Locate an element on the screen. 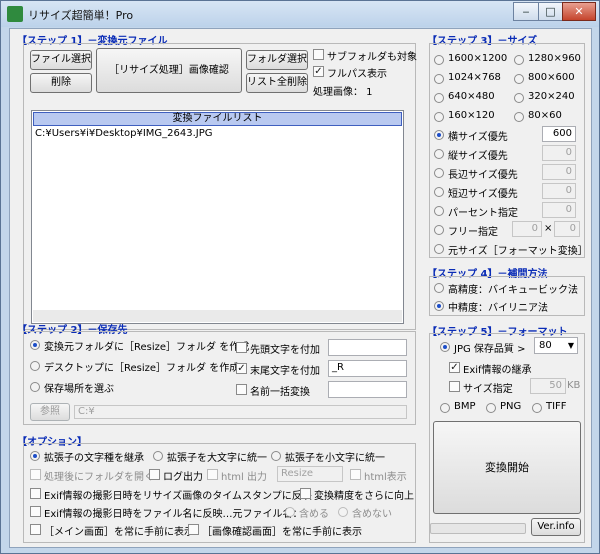 This screenshot has height=554, width=600. html-output-checkbox is located at coordinates (212, 474).